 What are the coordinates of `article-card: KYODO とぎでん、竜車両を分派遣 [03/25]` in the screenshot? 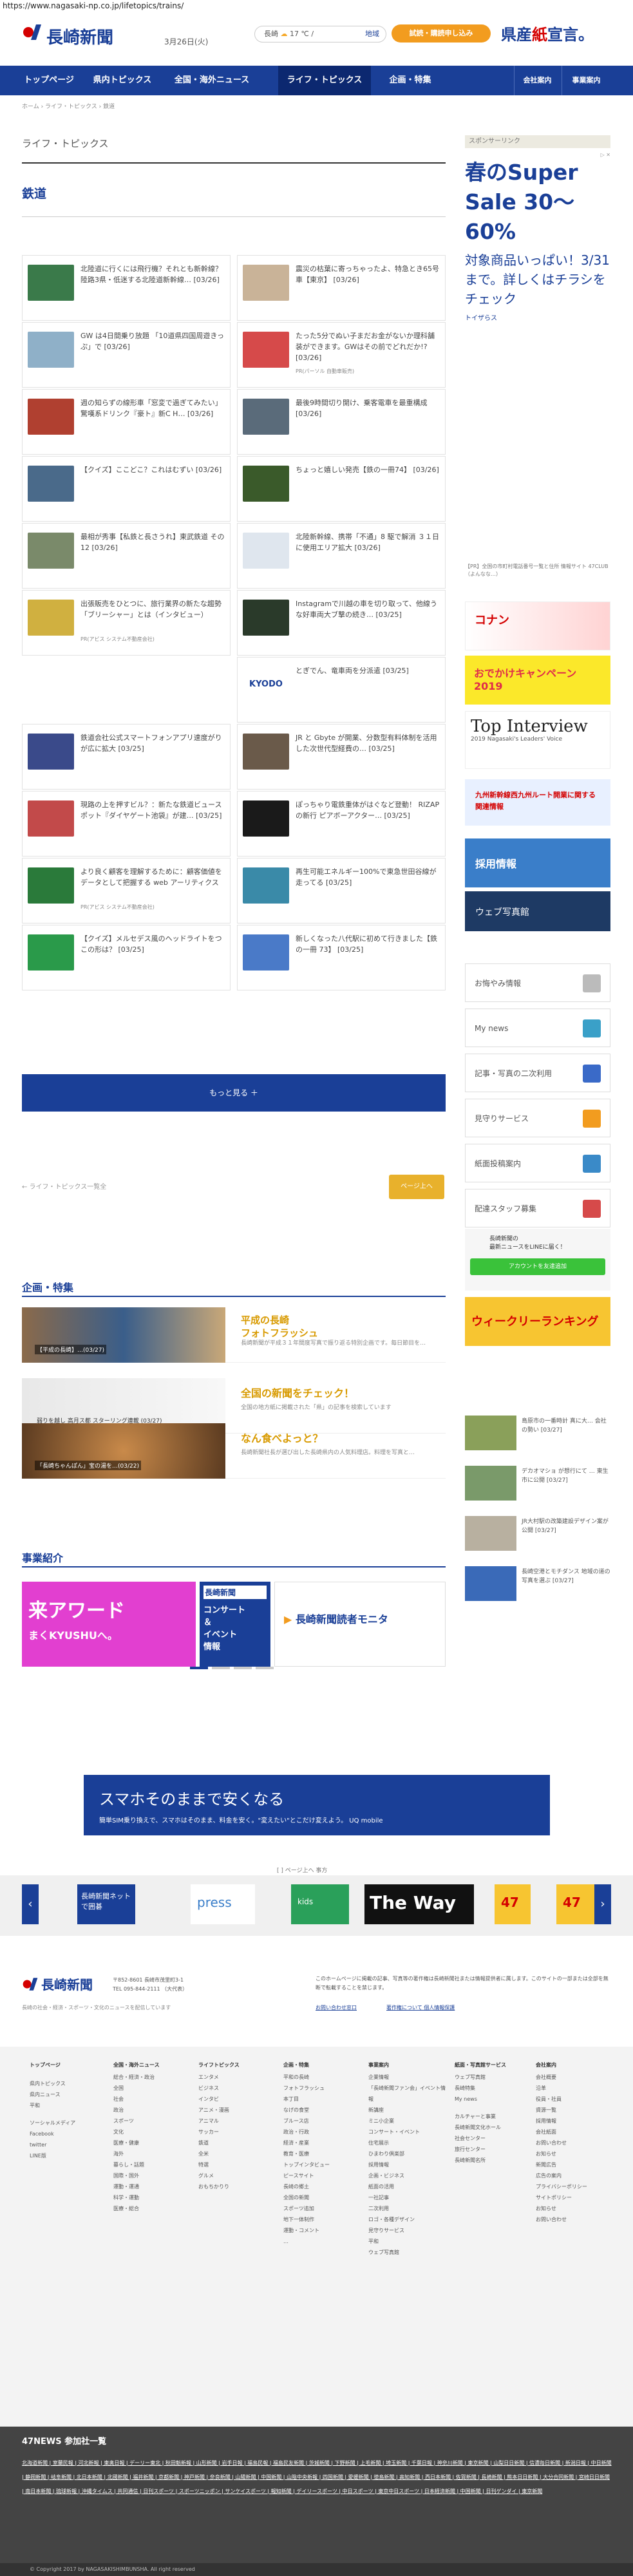 It's located at (341, 690).